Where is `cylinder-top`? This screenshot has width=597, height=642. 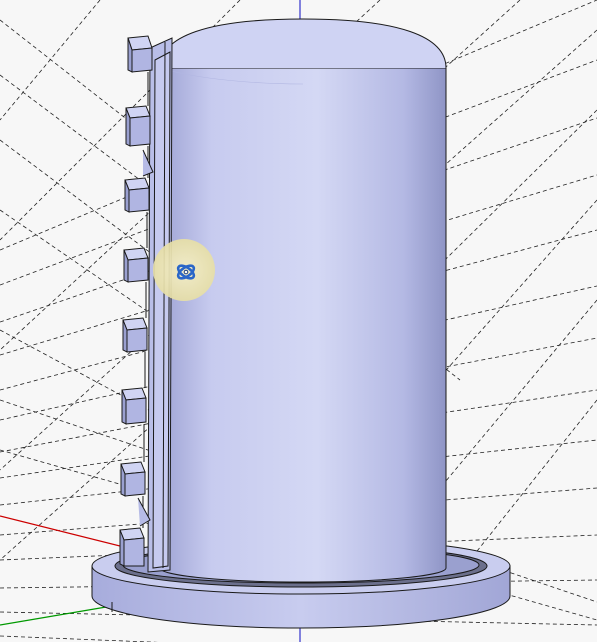 cylinder-top is located at coordinates (303, 43).